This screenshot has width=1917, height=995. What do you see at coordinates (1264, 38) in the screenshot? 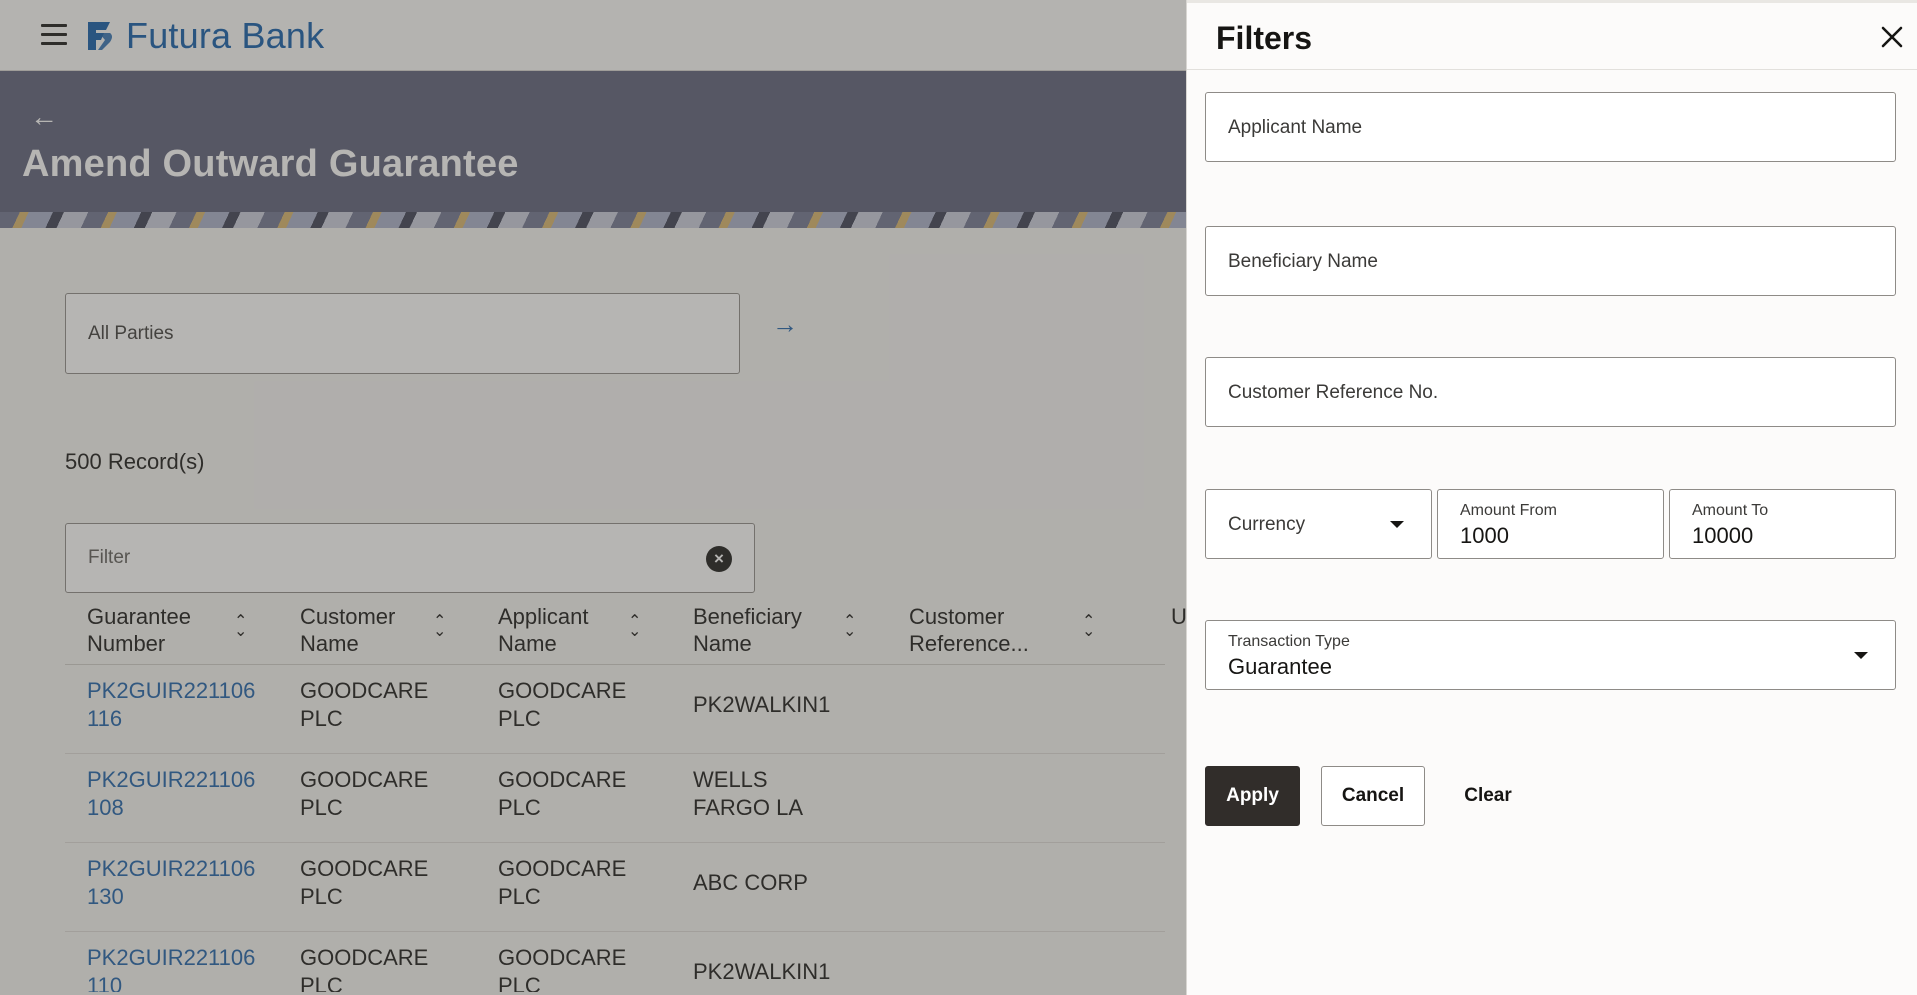
I see `filters-title: Filters` at bounding box center [1264, 38].